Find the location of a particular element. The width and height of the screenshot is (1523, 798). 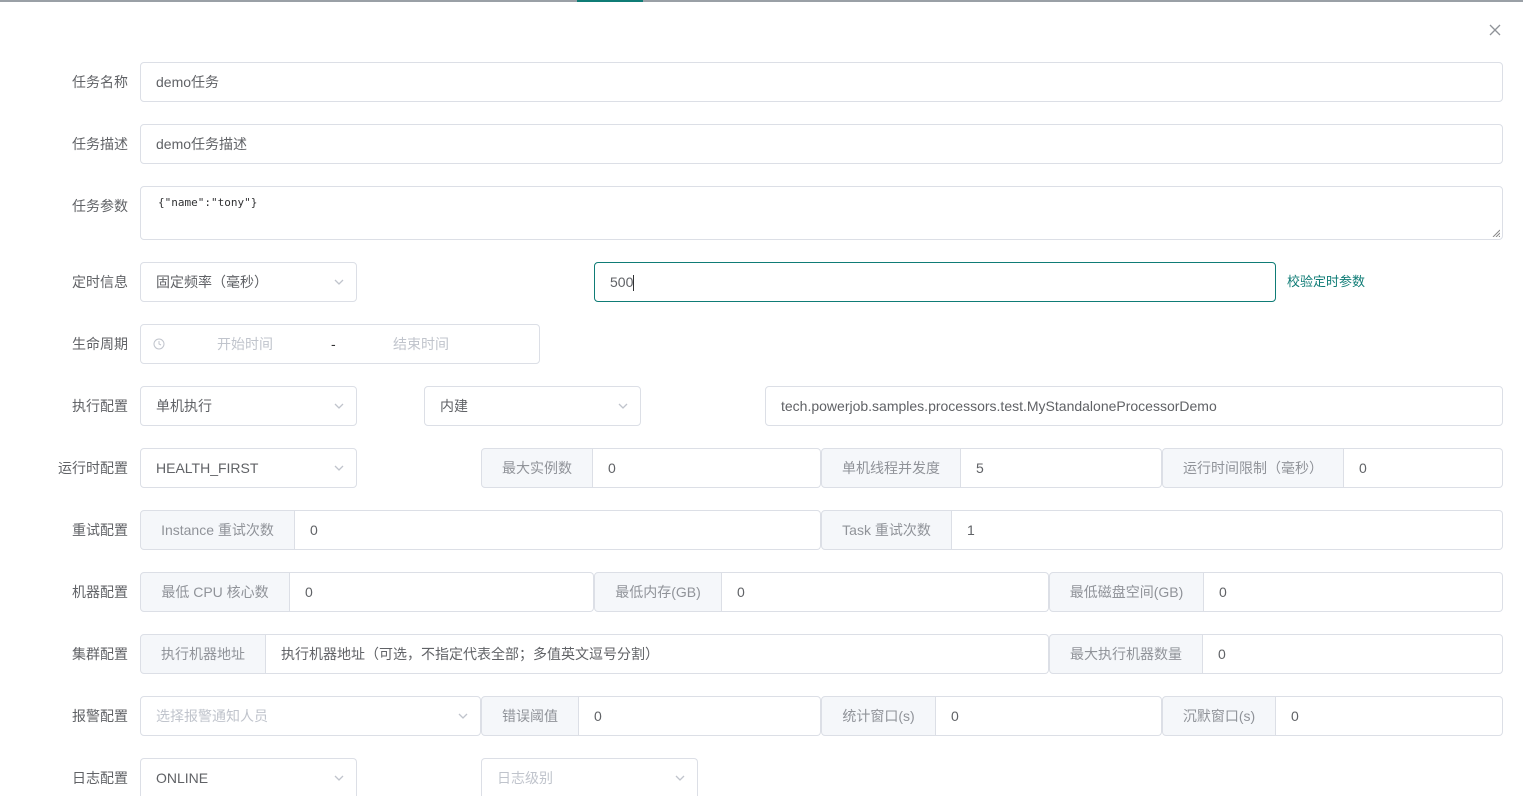

error-threshold-input: 0 is located at coordinates (700, 716).